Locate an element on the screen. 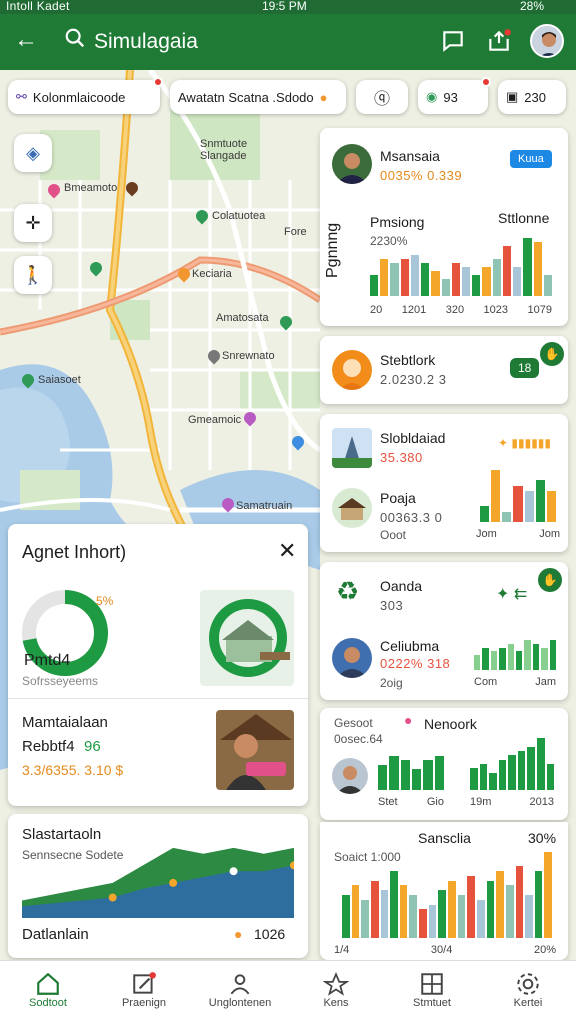  edit-icon is located at coordinates (144, 983).